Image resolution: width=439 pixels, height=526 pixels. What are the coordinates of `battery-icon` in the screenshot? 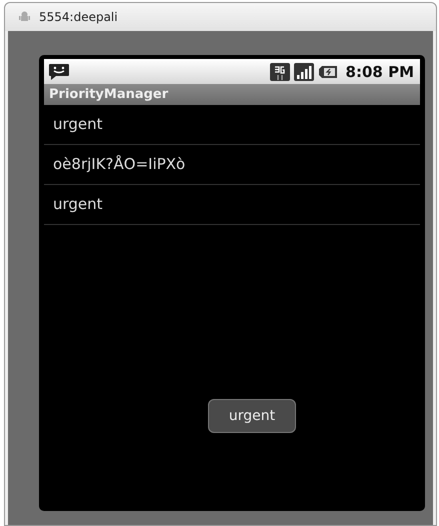 It's located at (328, 71).